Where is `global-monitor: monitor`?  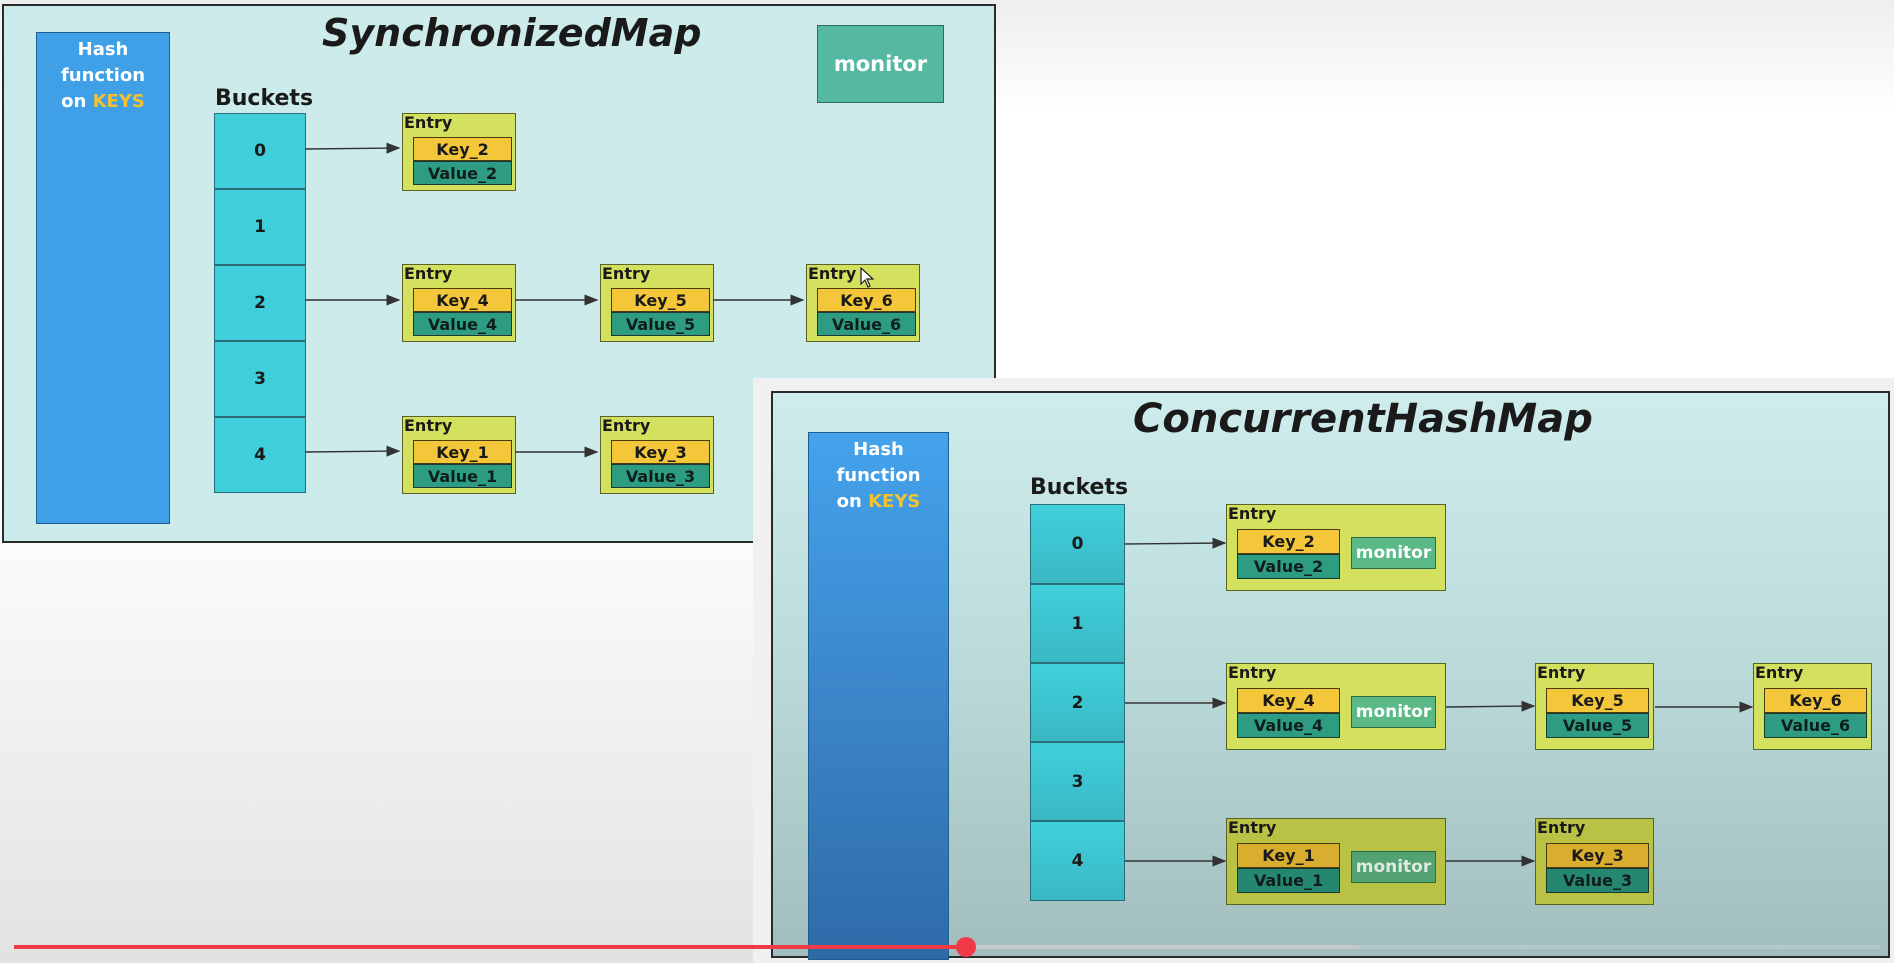 global-monitor: monitor is located at coordinates (880, 64).